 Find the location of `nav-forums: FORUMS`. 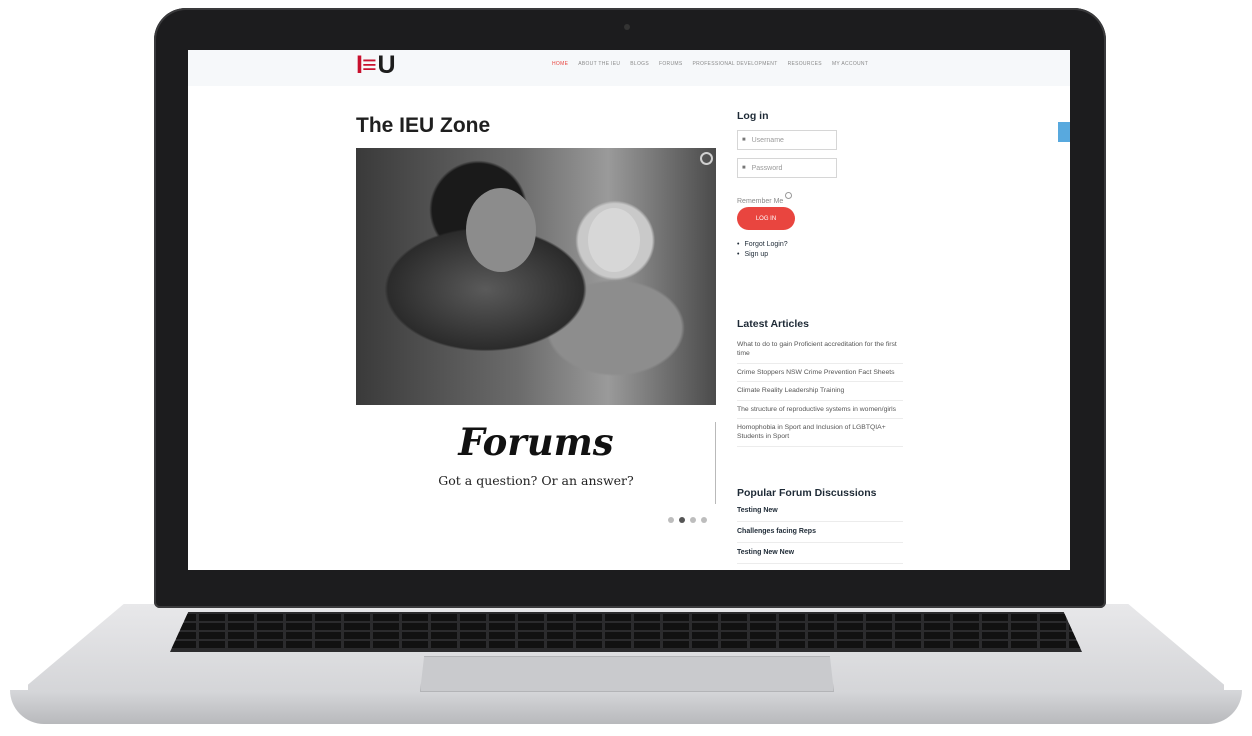

nav-forums: FORUMS is located at coordinates (670, 64).